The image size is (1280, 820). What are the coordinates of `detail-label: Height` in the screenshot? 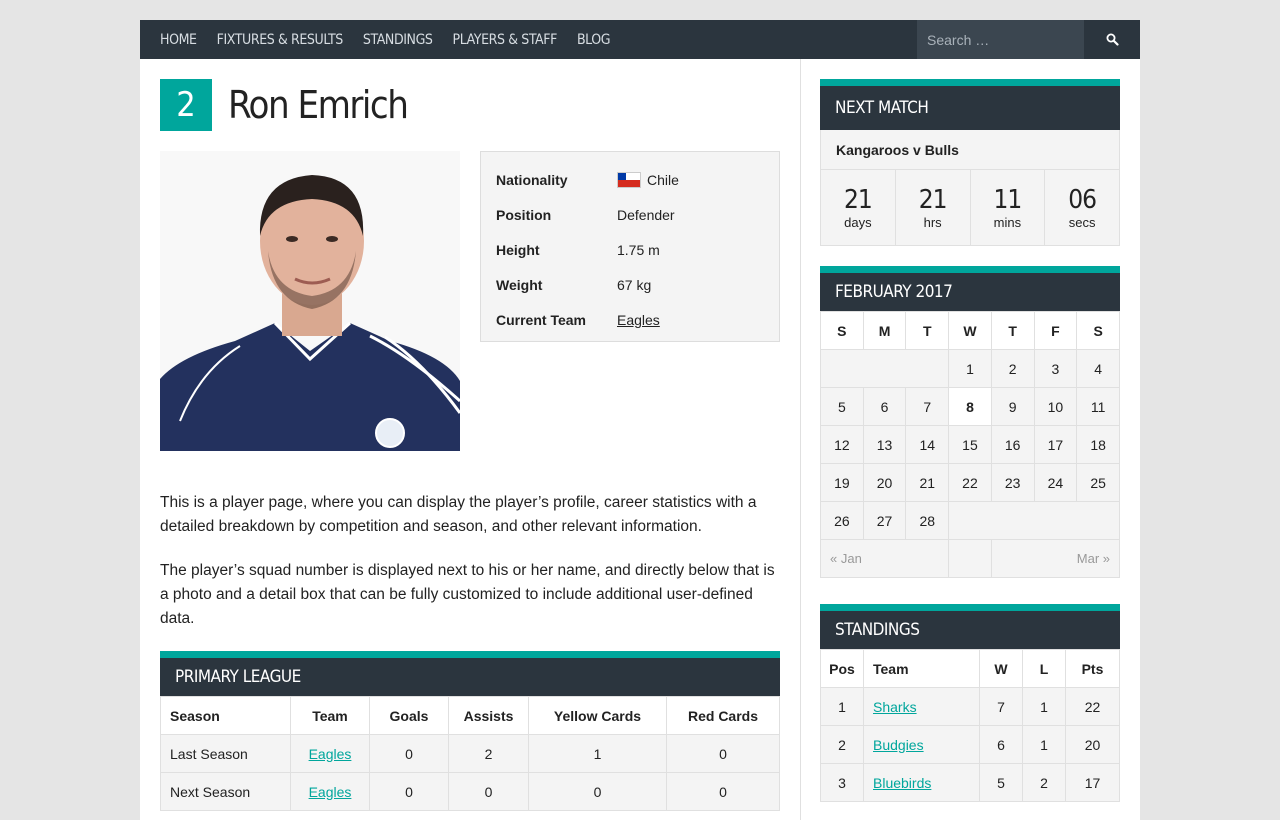 It's located at (518, 249).